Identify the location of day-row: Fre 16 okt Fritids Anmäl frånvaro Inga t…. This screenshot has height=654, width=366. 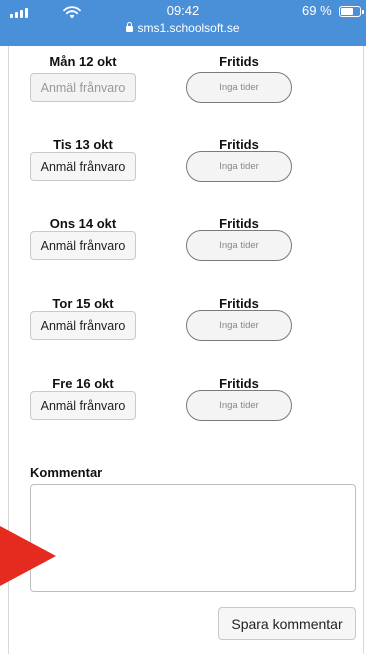
(183, 404).